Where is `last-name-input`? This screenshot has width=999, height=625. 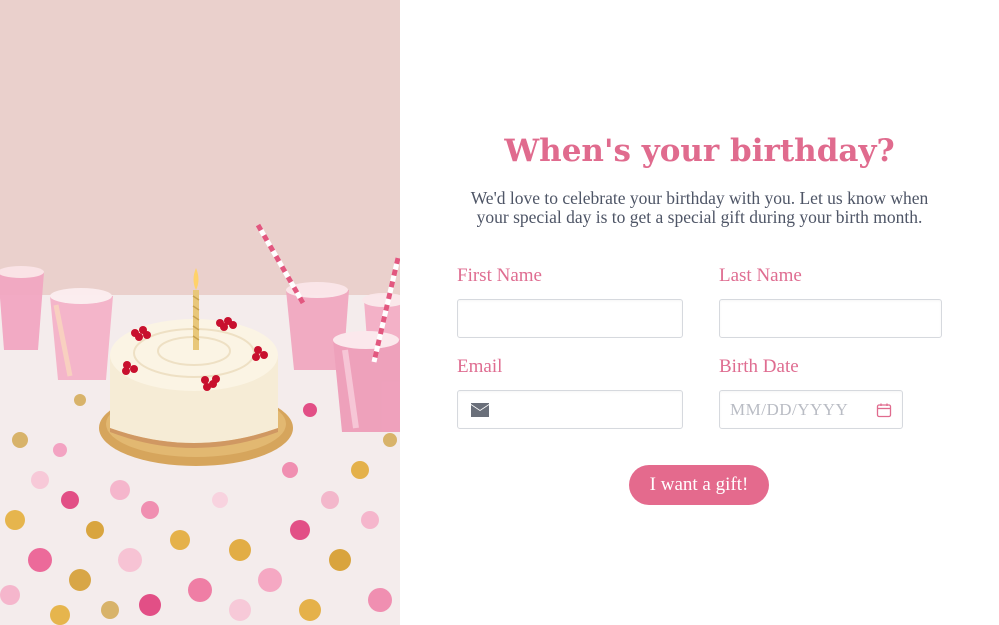 last-name-input is located at coordinates (830, 318).